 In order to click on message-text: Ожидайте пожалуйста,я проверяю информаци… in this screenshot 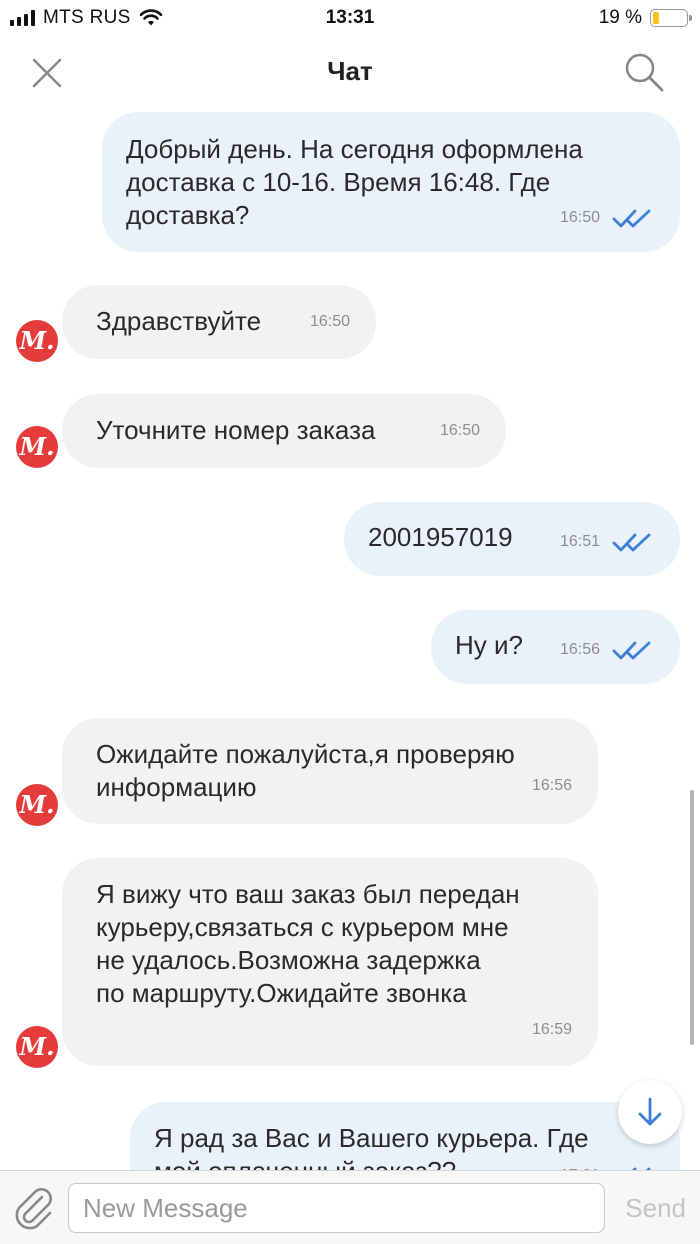, I will do `click(305, 770)`.